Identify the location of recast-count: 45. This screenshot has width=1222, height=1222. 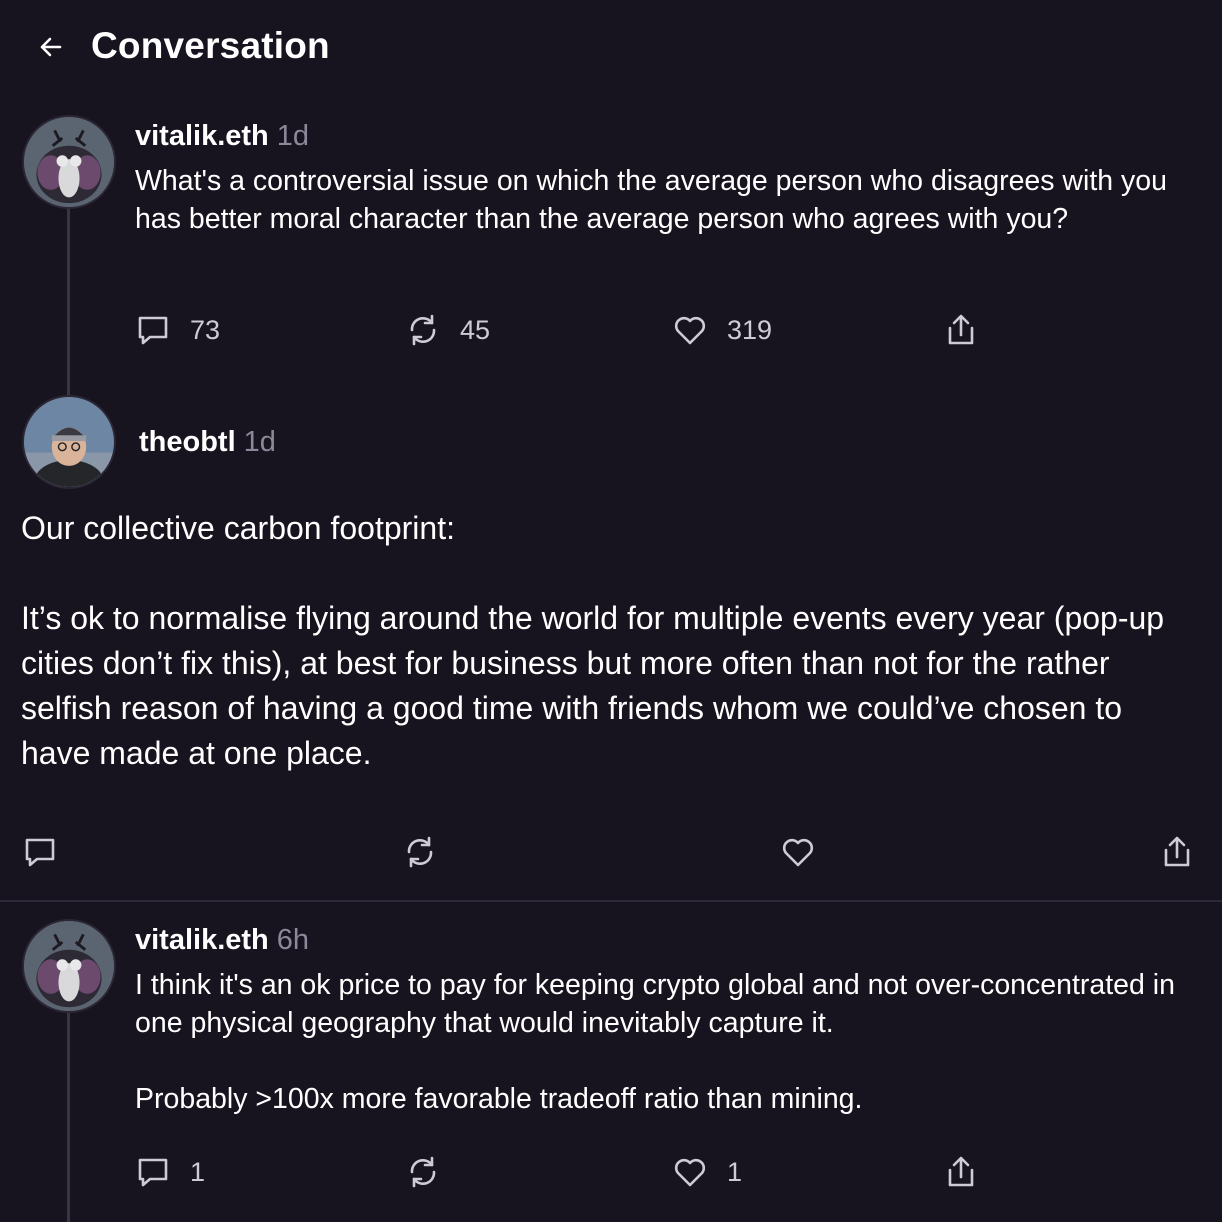
(475, 330).